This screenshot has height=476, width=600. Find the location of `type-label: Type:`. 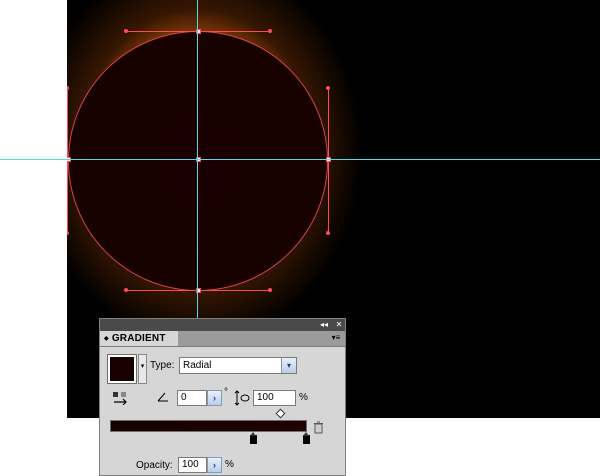

type-label: Type: is located at coordinates (162, 365).